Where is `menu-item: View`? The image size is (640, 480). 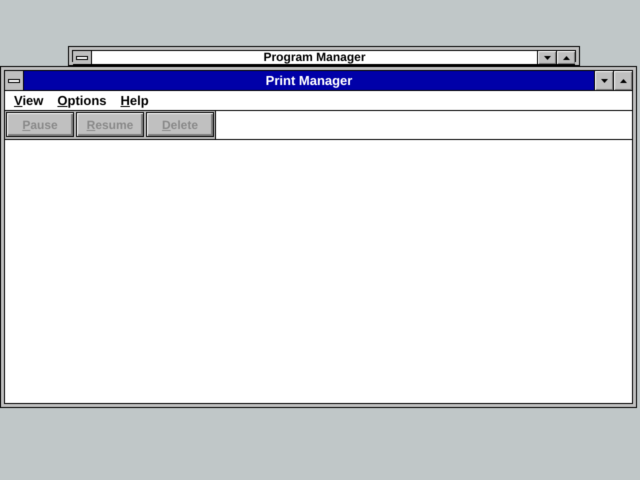
menu-item: View is located at coordinates (28, 100).